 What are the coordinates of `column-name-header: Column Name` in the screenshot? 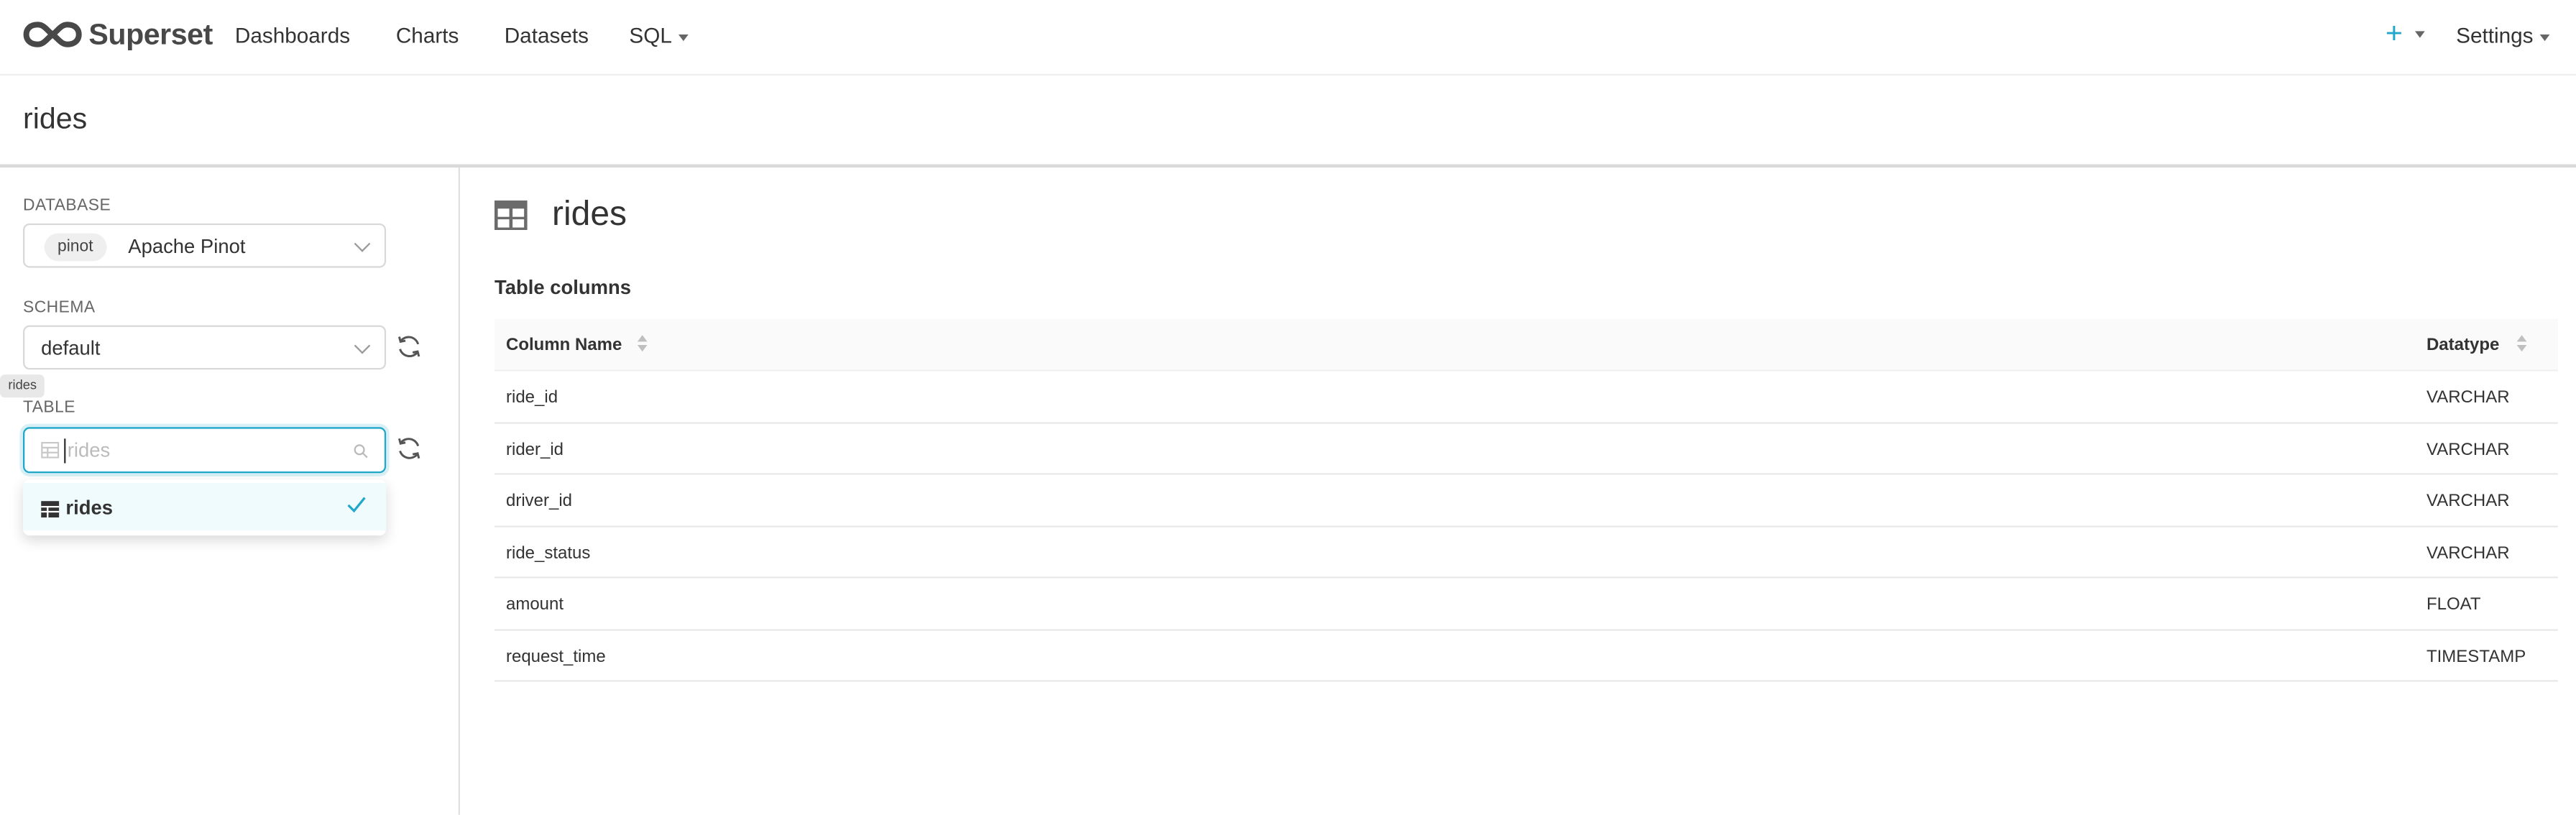 It's located at (564, 344).